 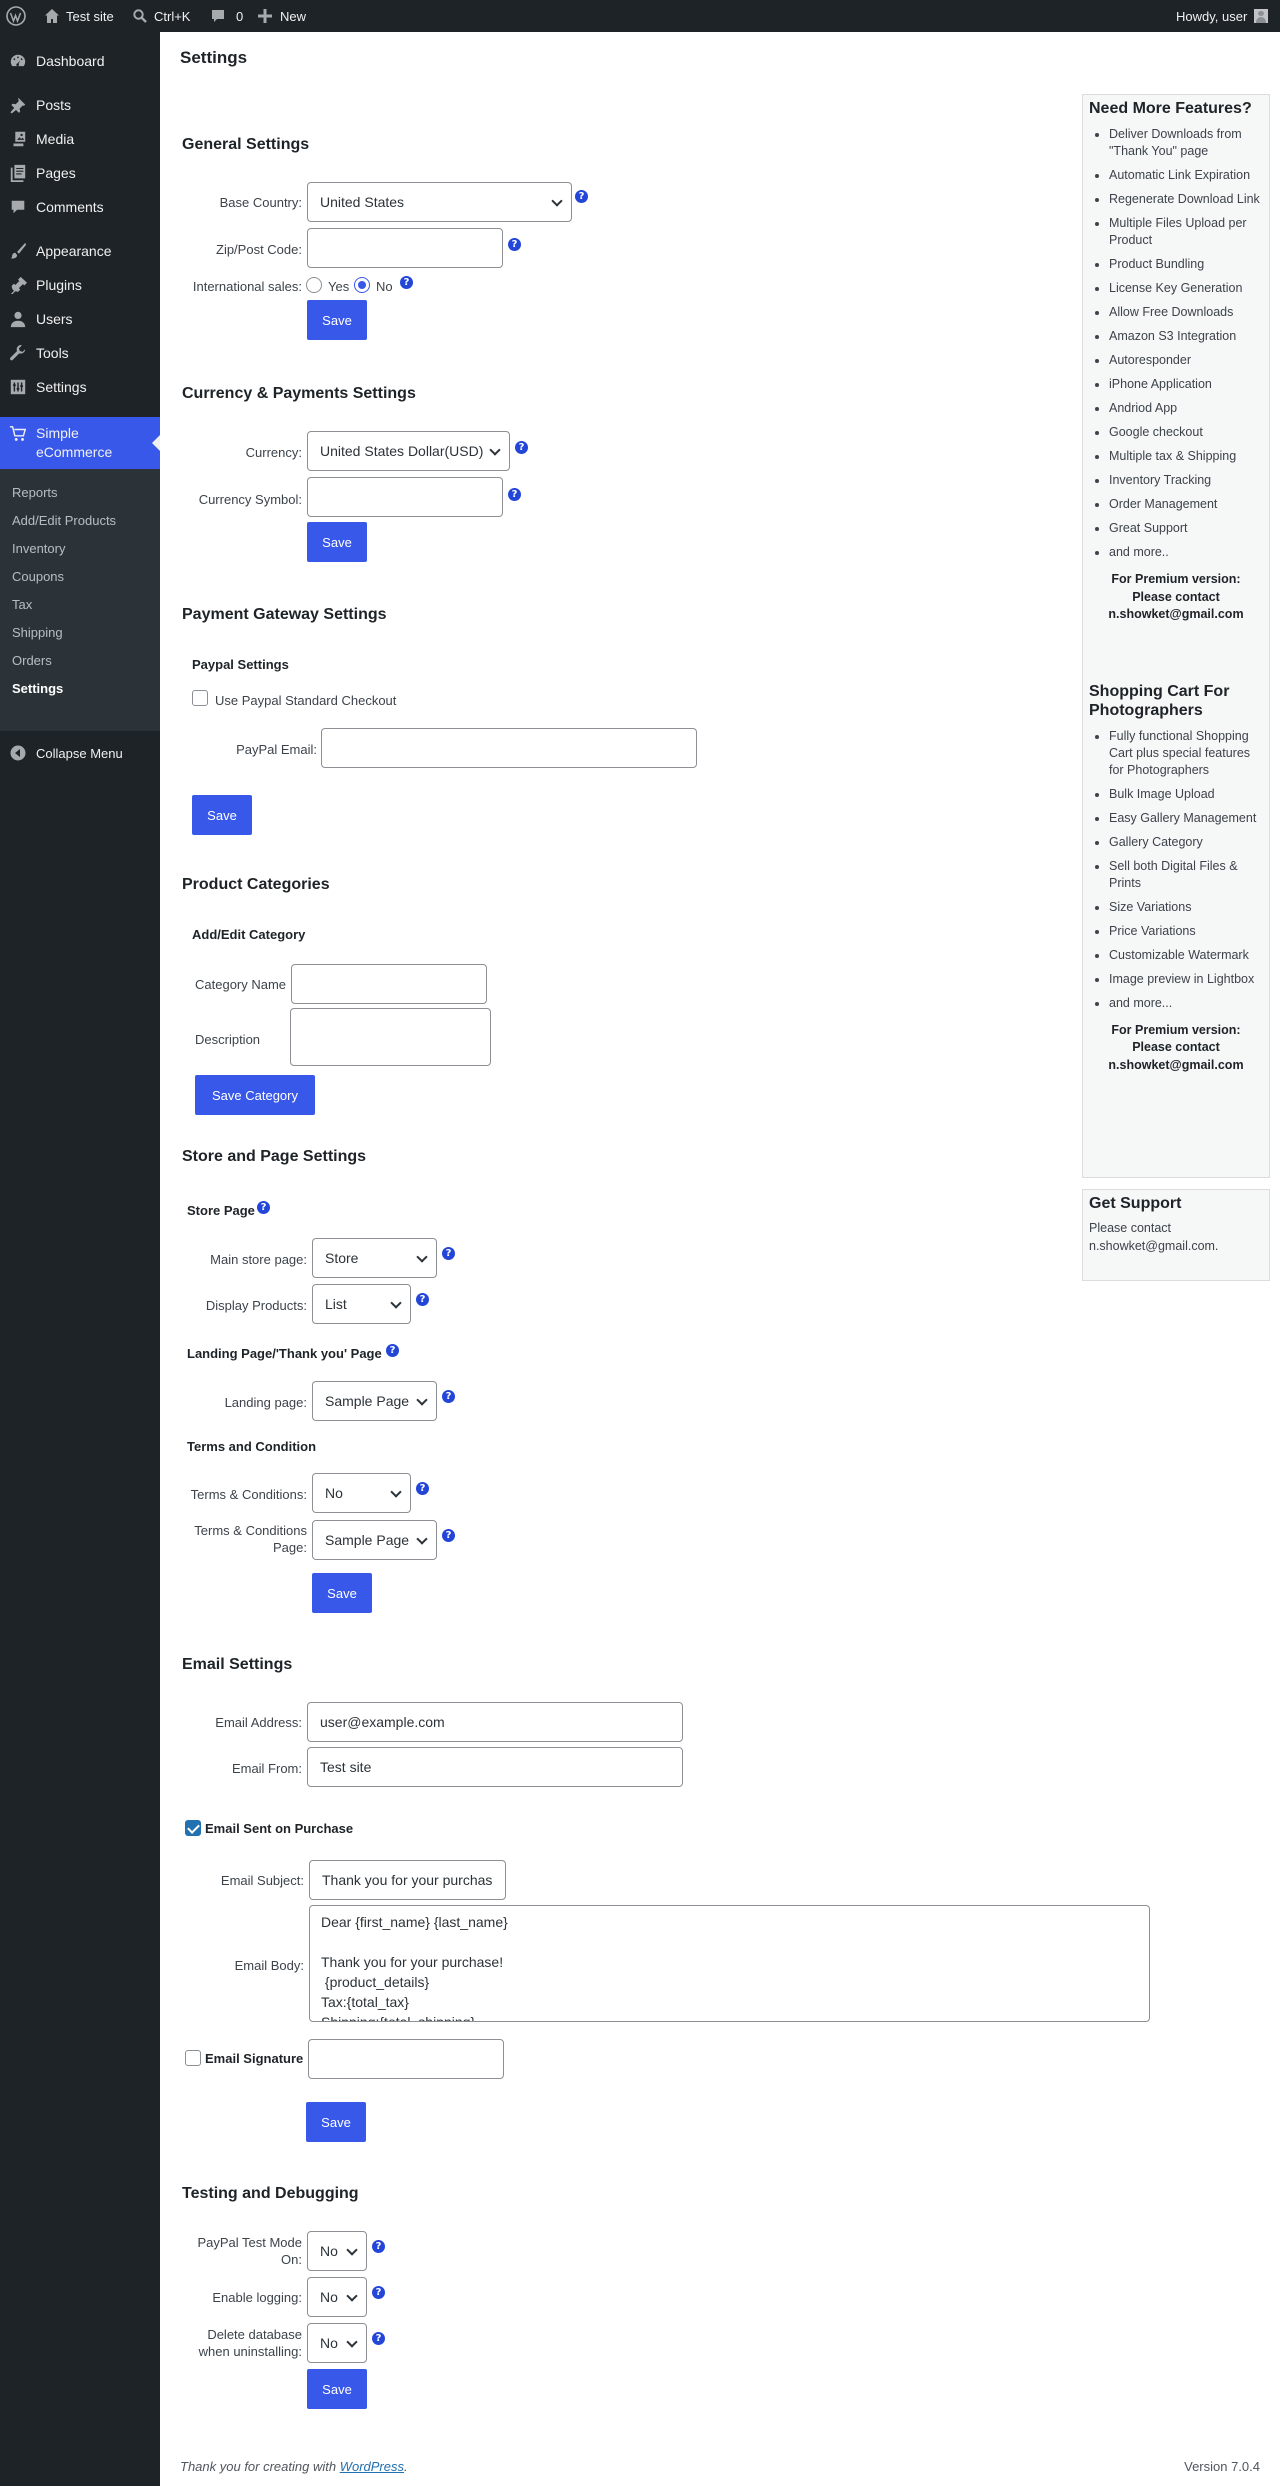 I want to click on premium-line1: For Premium version:, so click(x=1176, y=1029).